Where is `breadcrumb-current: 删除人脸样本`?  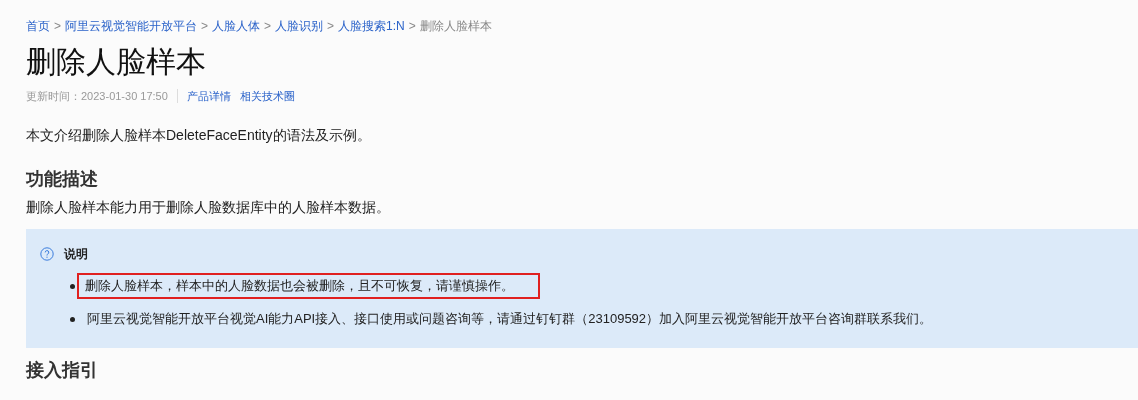
breadcrumb-current: 删除人脸样本 is located at coordinates (455, 26).